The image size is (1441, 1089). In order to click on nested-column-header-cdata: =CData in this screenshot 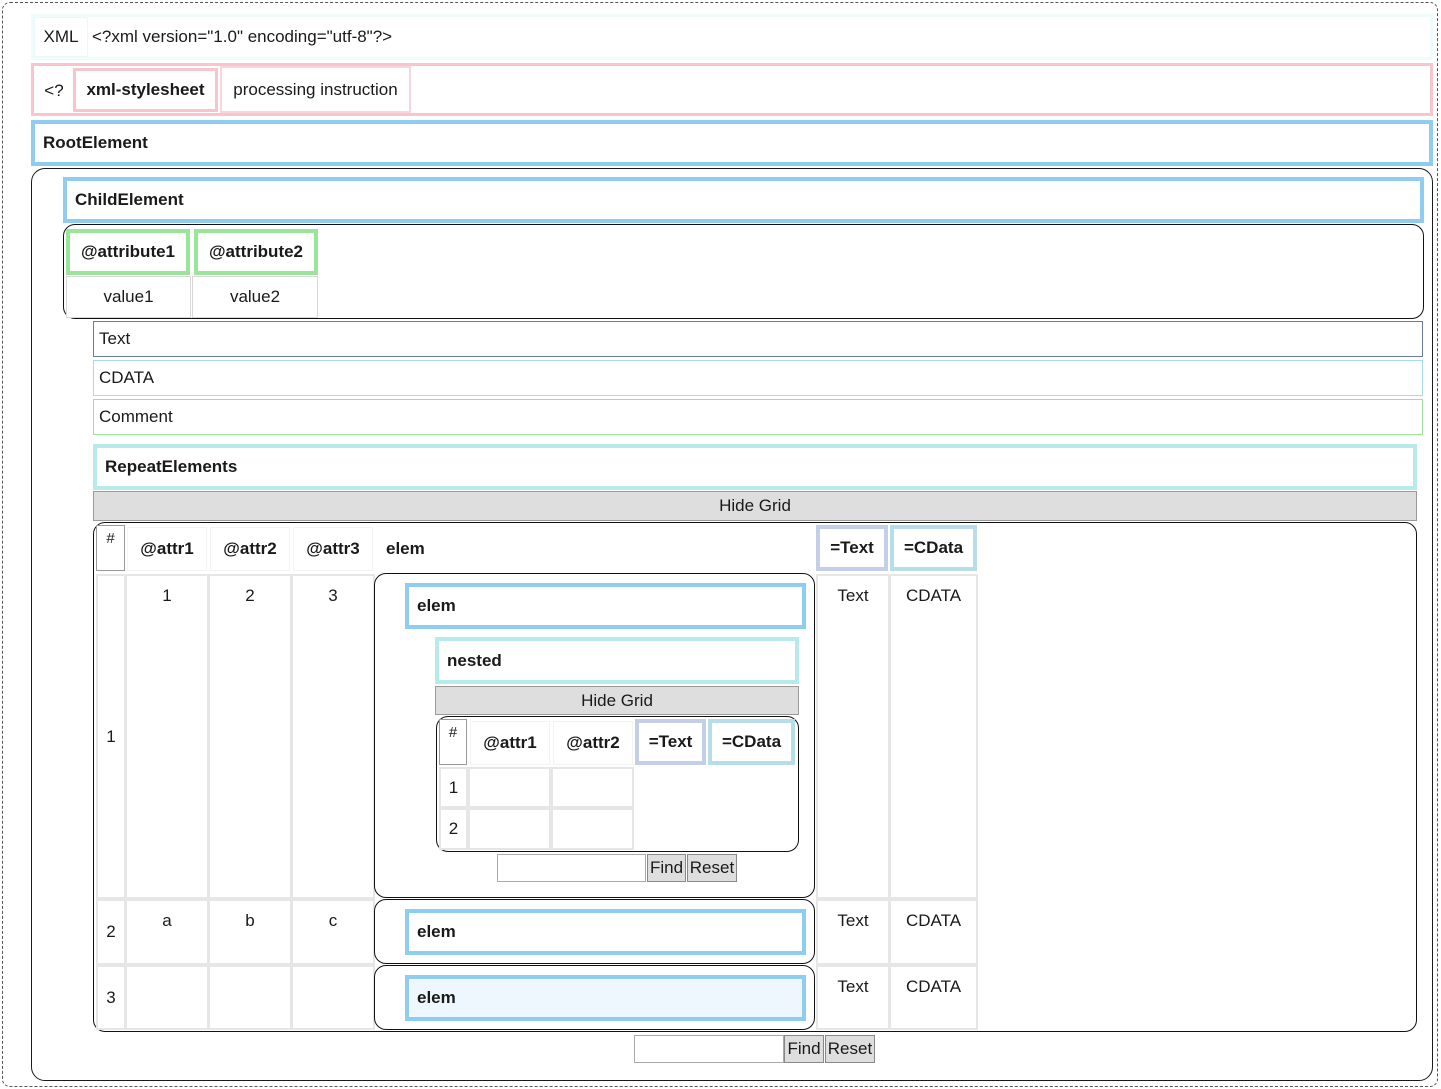, I will do `click(751, 742)`.